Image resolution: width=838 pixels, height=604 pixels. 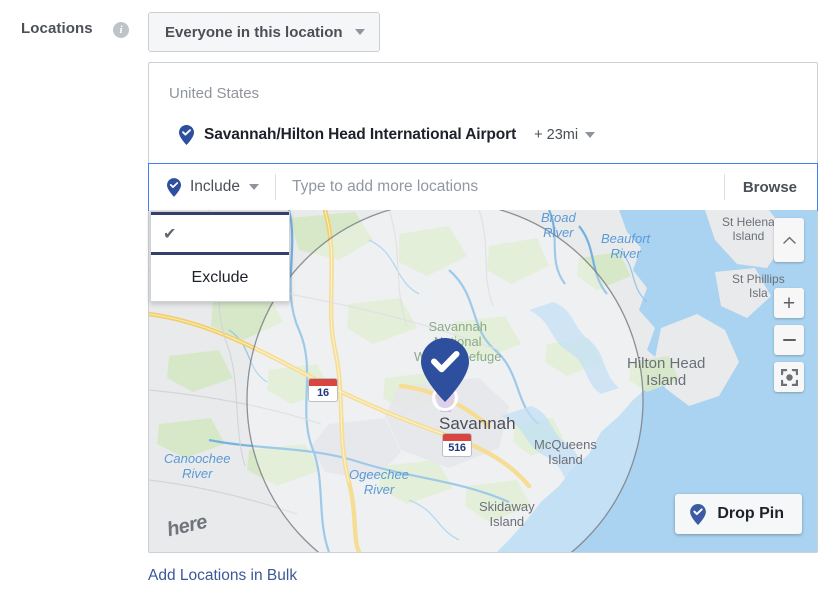 What do you see at coordinates (771, 187) in the screenshot?
I see `browse-button: Browse` at bounding box center [771, 187].